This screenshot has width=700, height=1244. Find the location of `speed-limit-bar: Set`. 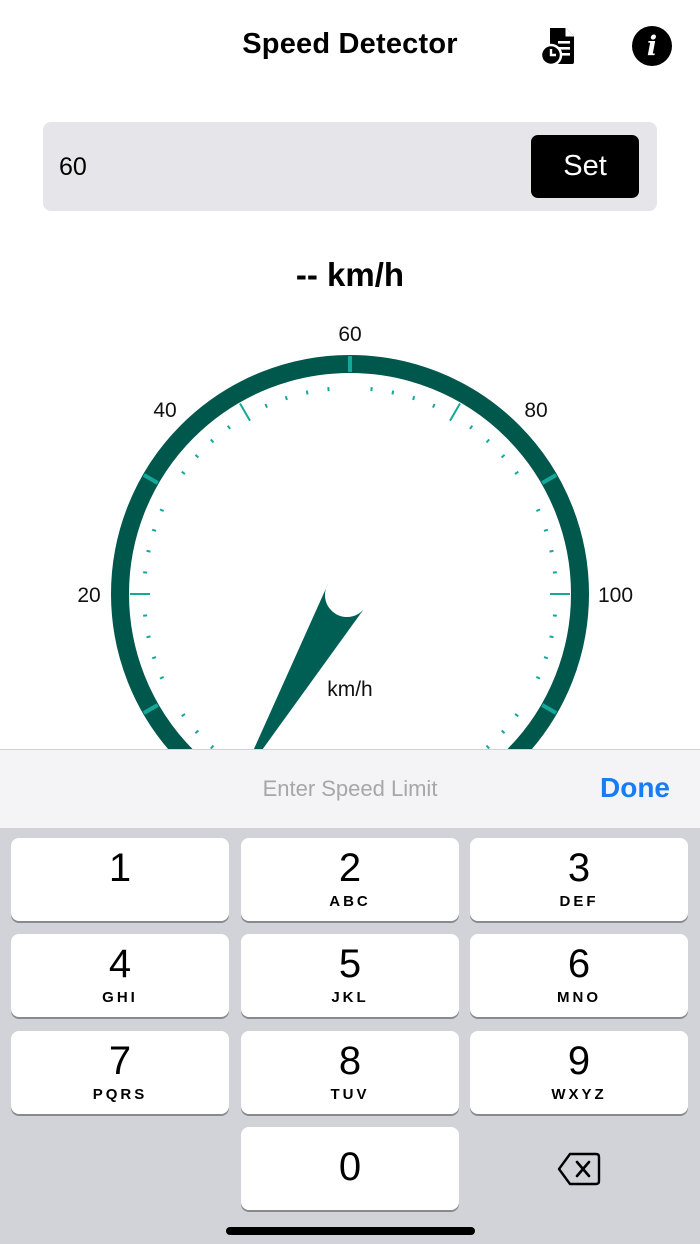

speed-limit-bar: Set is located at coordinates (350, 166).